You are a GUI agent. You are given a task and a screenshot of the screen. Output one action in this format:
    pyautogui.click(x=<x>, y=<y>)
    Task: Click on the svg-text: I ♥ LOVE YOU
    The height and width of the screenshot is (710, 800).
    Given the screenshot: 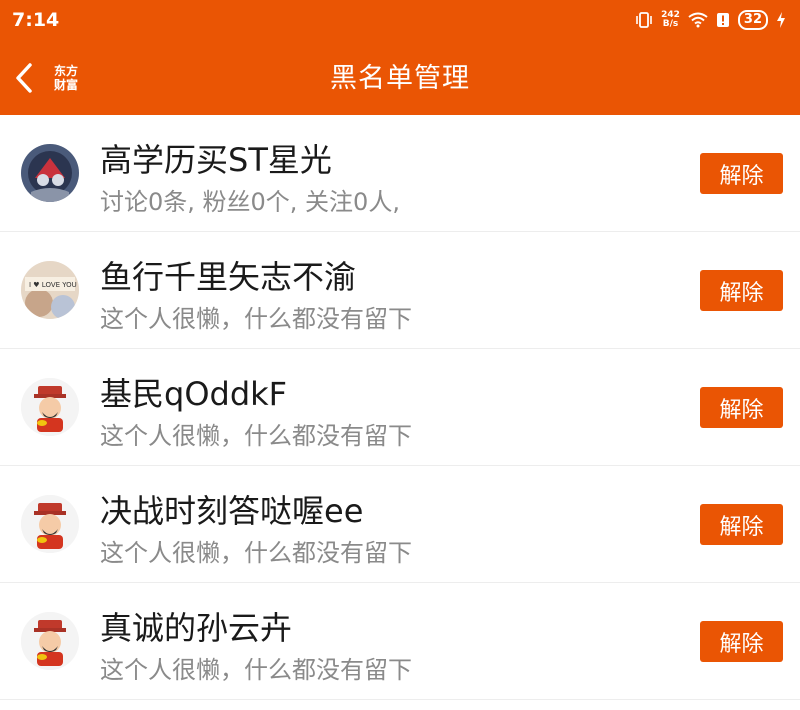 What is the action you would take?
    pyautogui.click(x=53, y=285)
    